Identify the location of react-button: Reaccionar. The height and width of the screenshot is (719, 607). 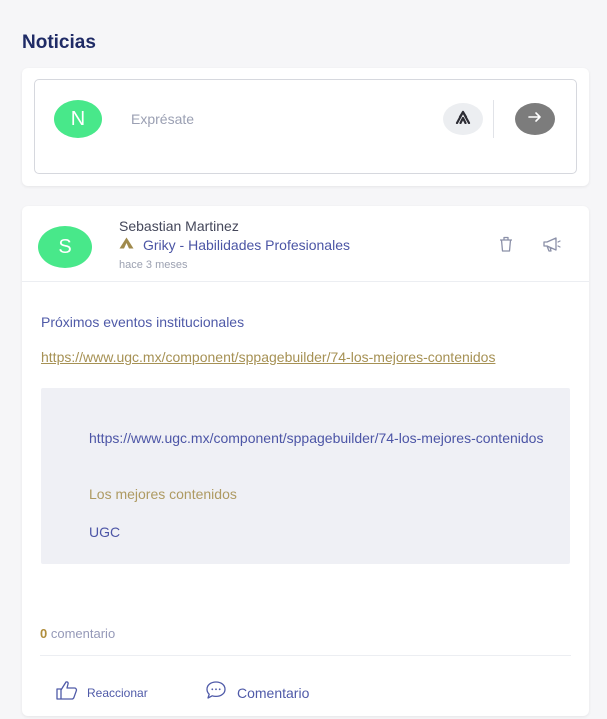
(102, 692).